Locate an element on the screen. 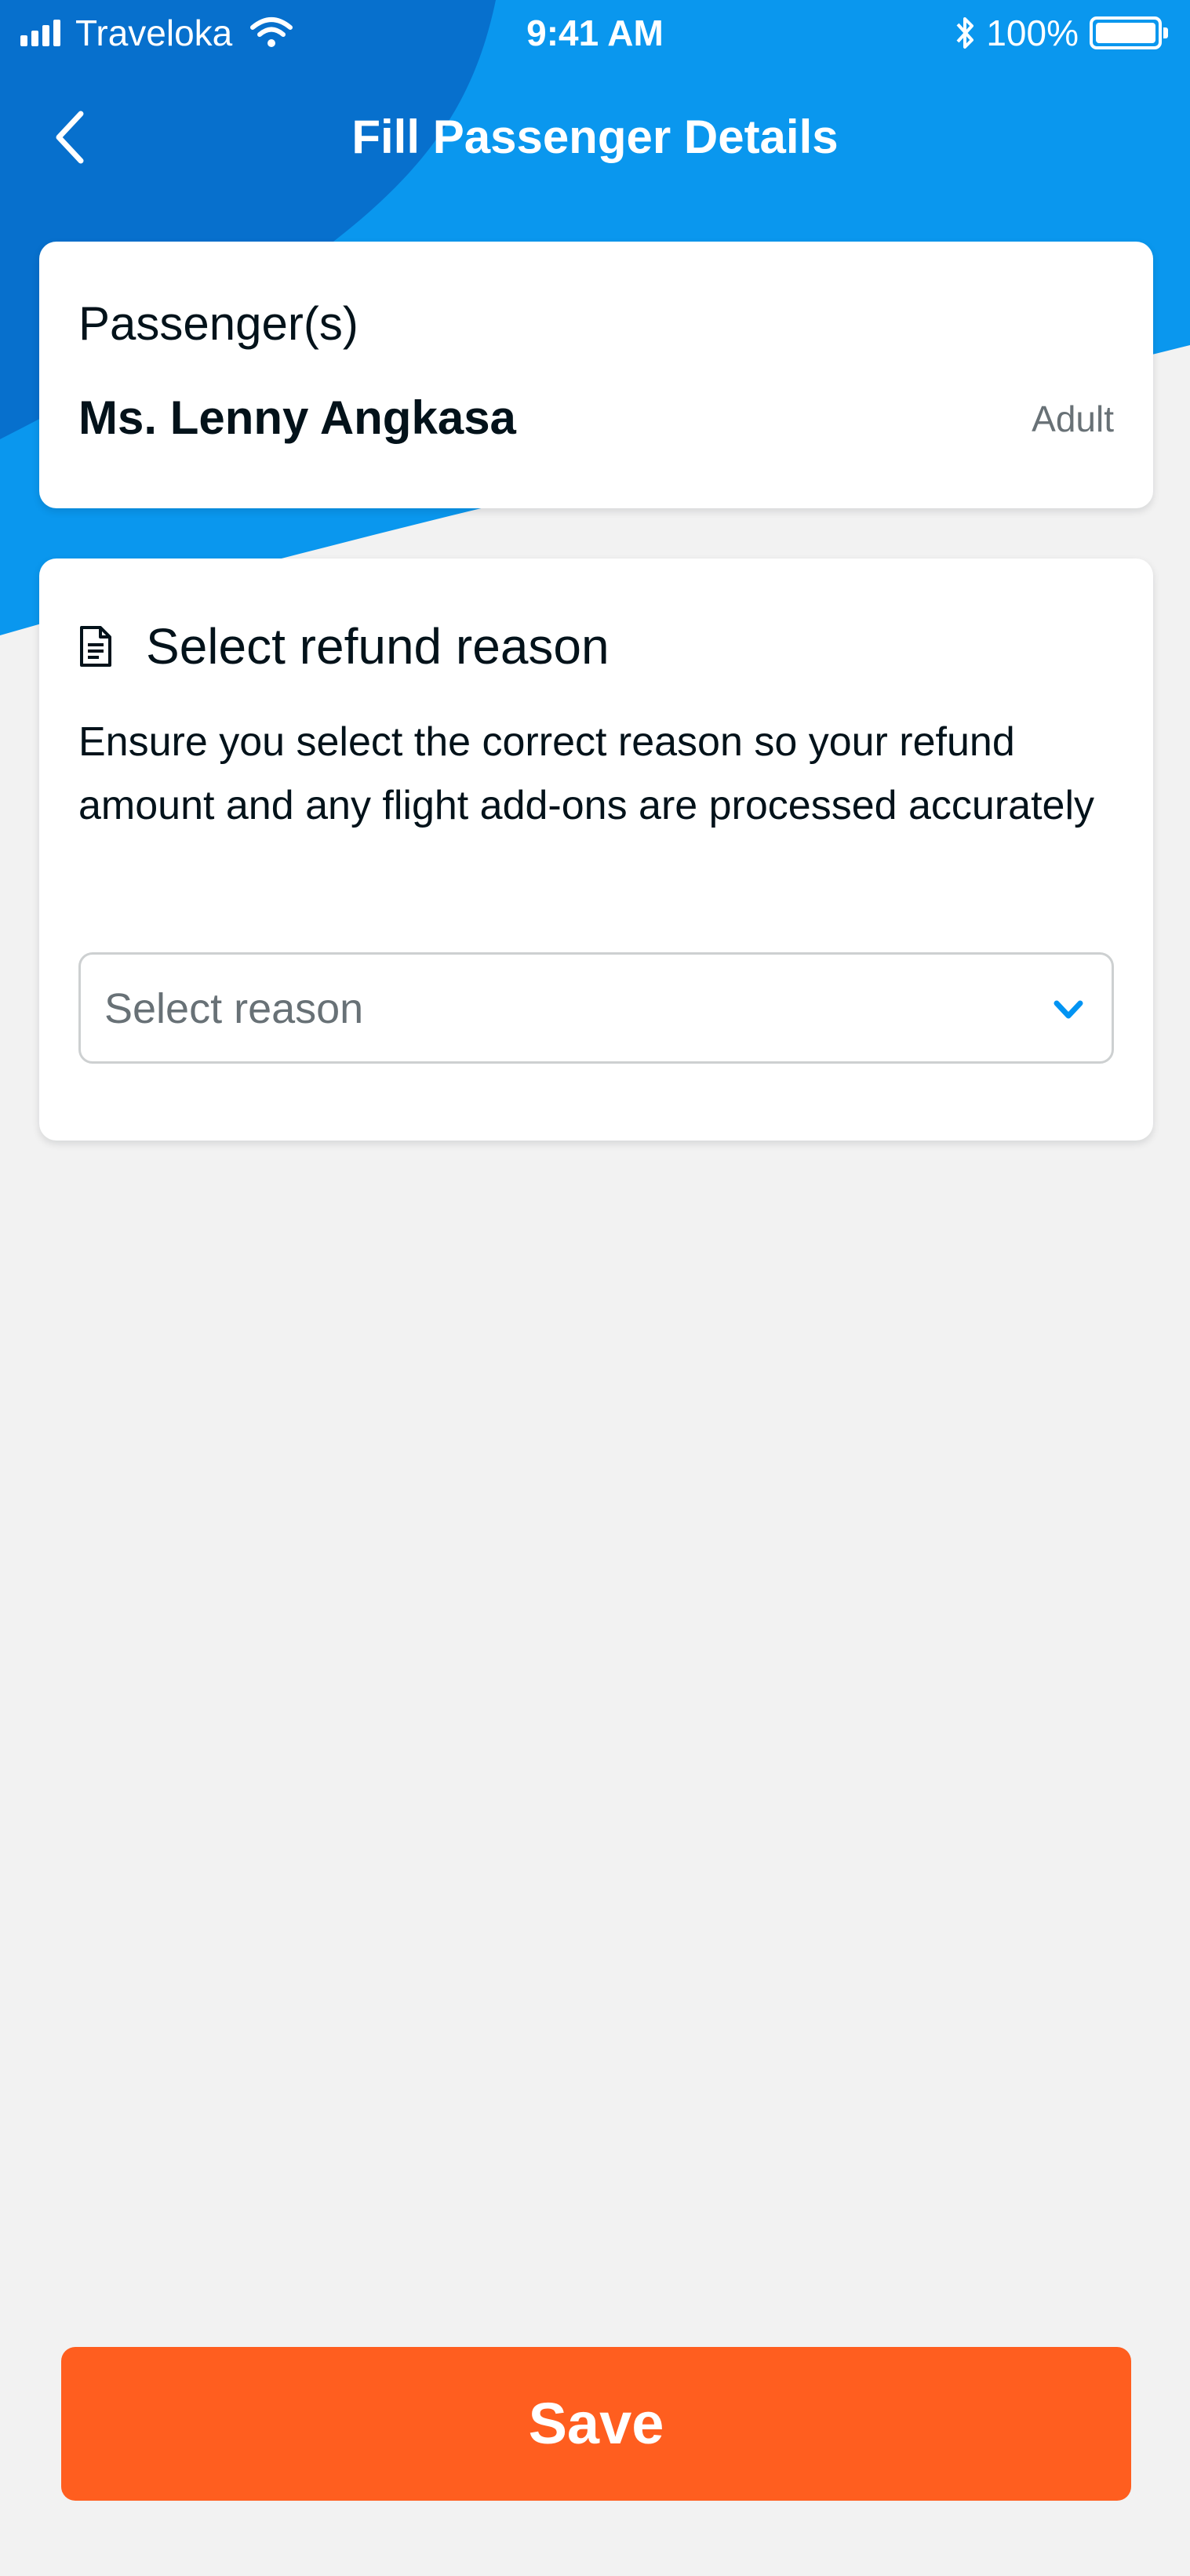 The height and width of the screenshot is (2576, 1190). refund-reason-header: Select refund reason is located at coordinates (344, 646).